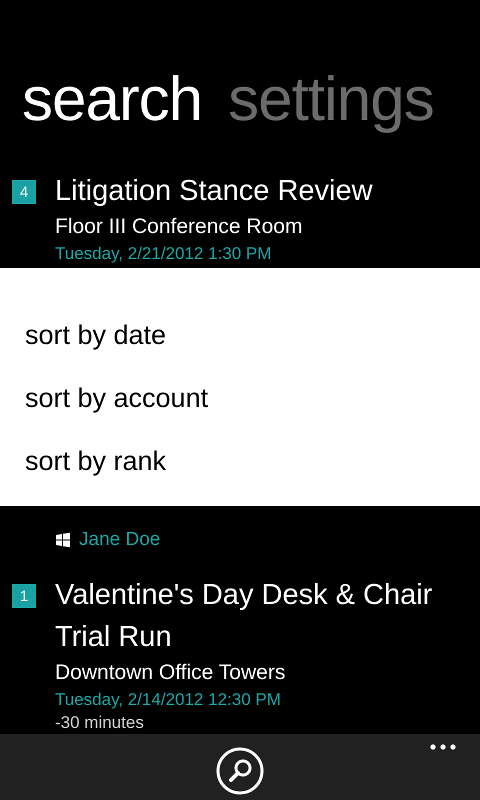 The height and width of the screenshot is (800, 480). What do you see at coordinates (168, 700) in the screenshot?
I see `meeting-time: Tuesday, 2/14/2012 12:30 PM` at bounding box center [168, 700].